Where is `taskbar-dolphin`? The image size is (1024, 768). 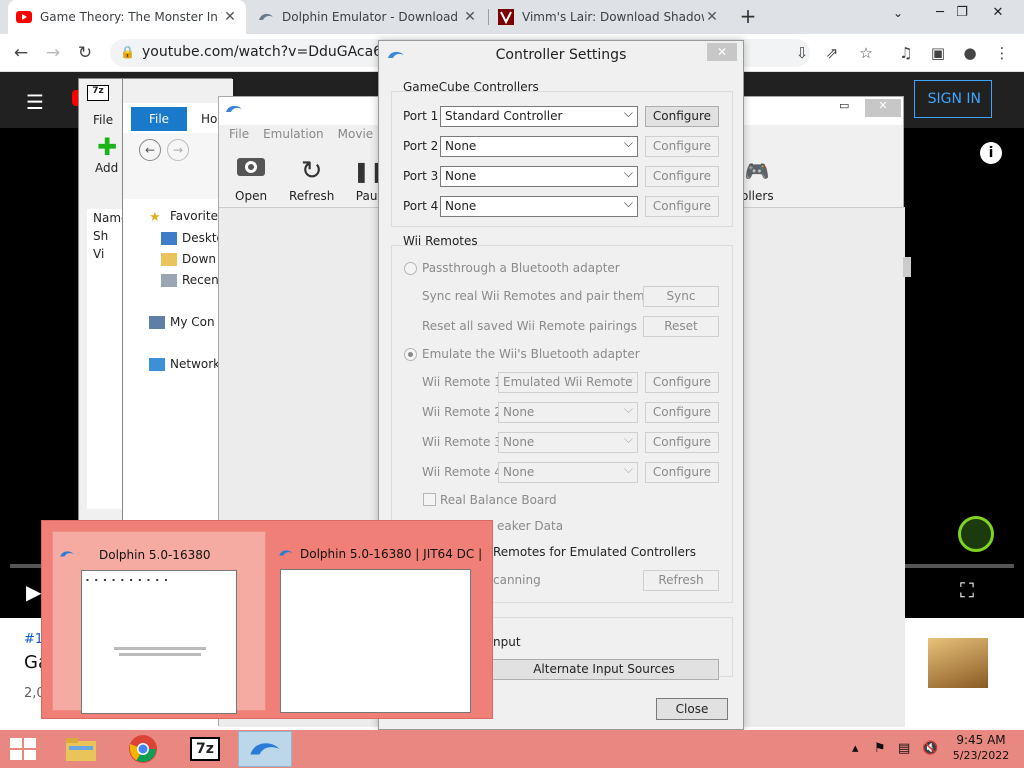 taskbar-dolphin is located at coordinates (265, 749).